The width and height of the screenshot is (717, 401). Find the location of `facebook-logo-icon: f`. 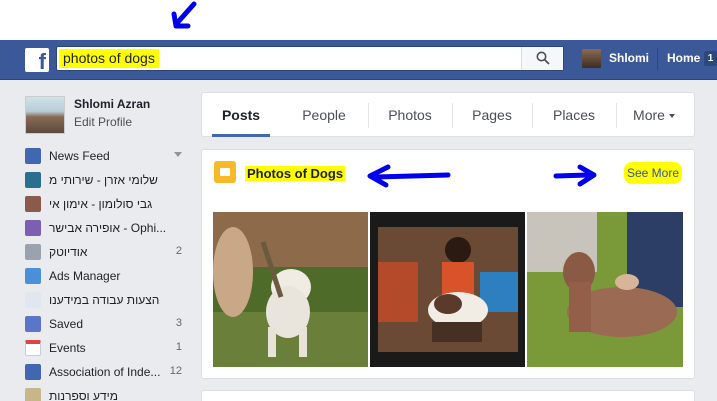

facebook-logo-icon: f is located at coordinates (37, 60).